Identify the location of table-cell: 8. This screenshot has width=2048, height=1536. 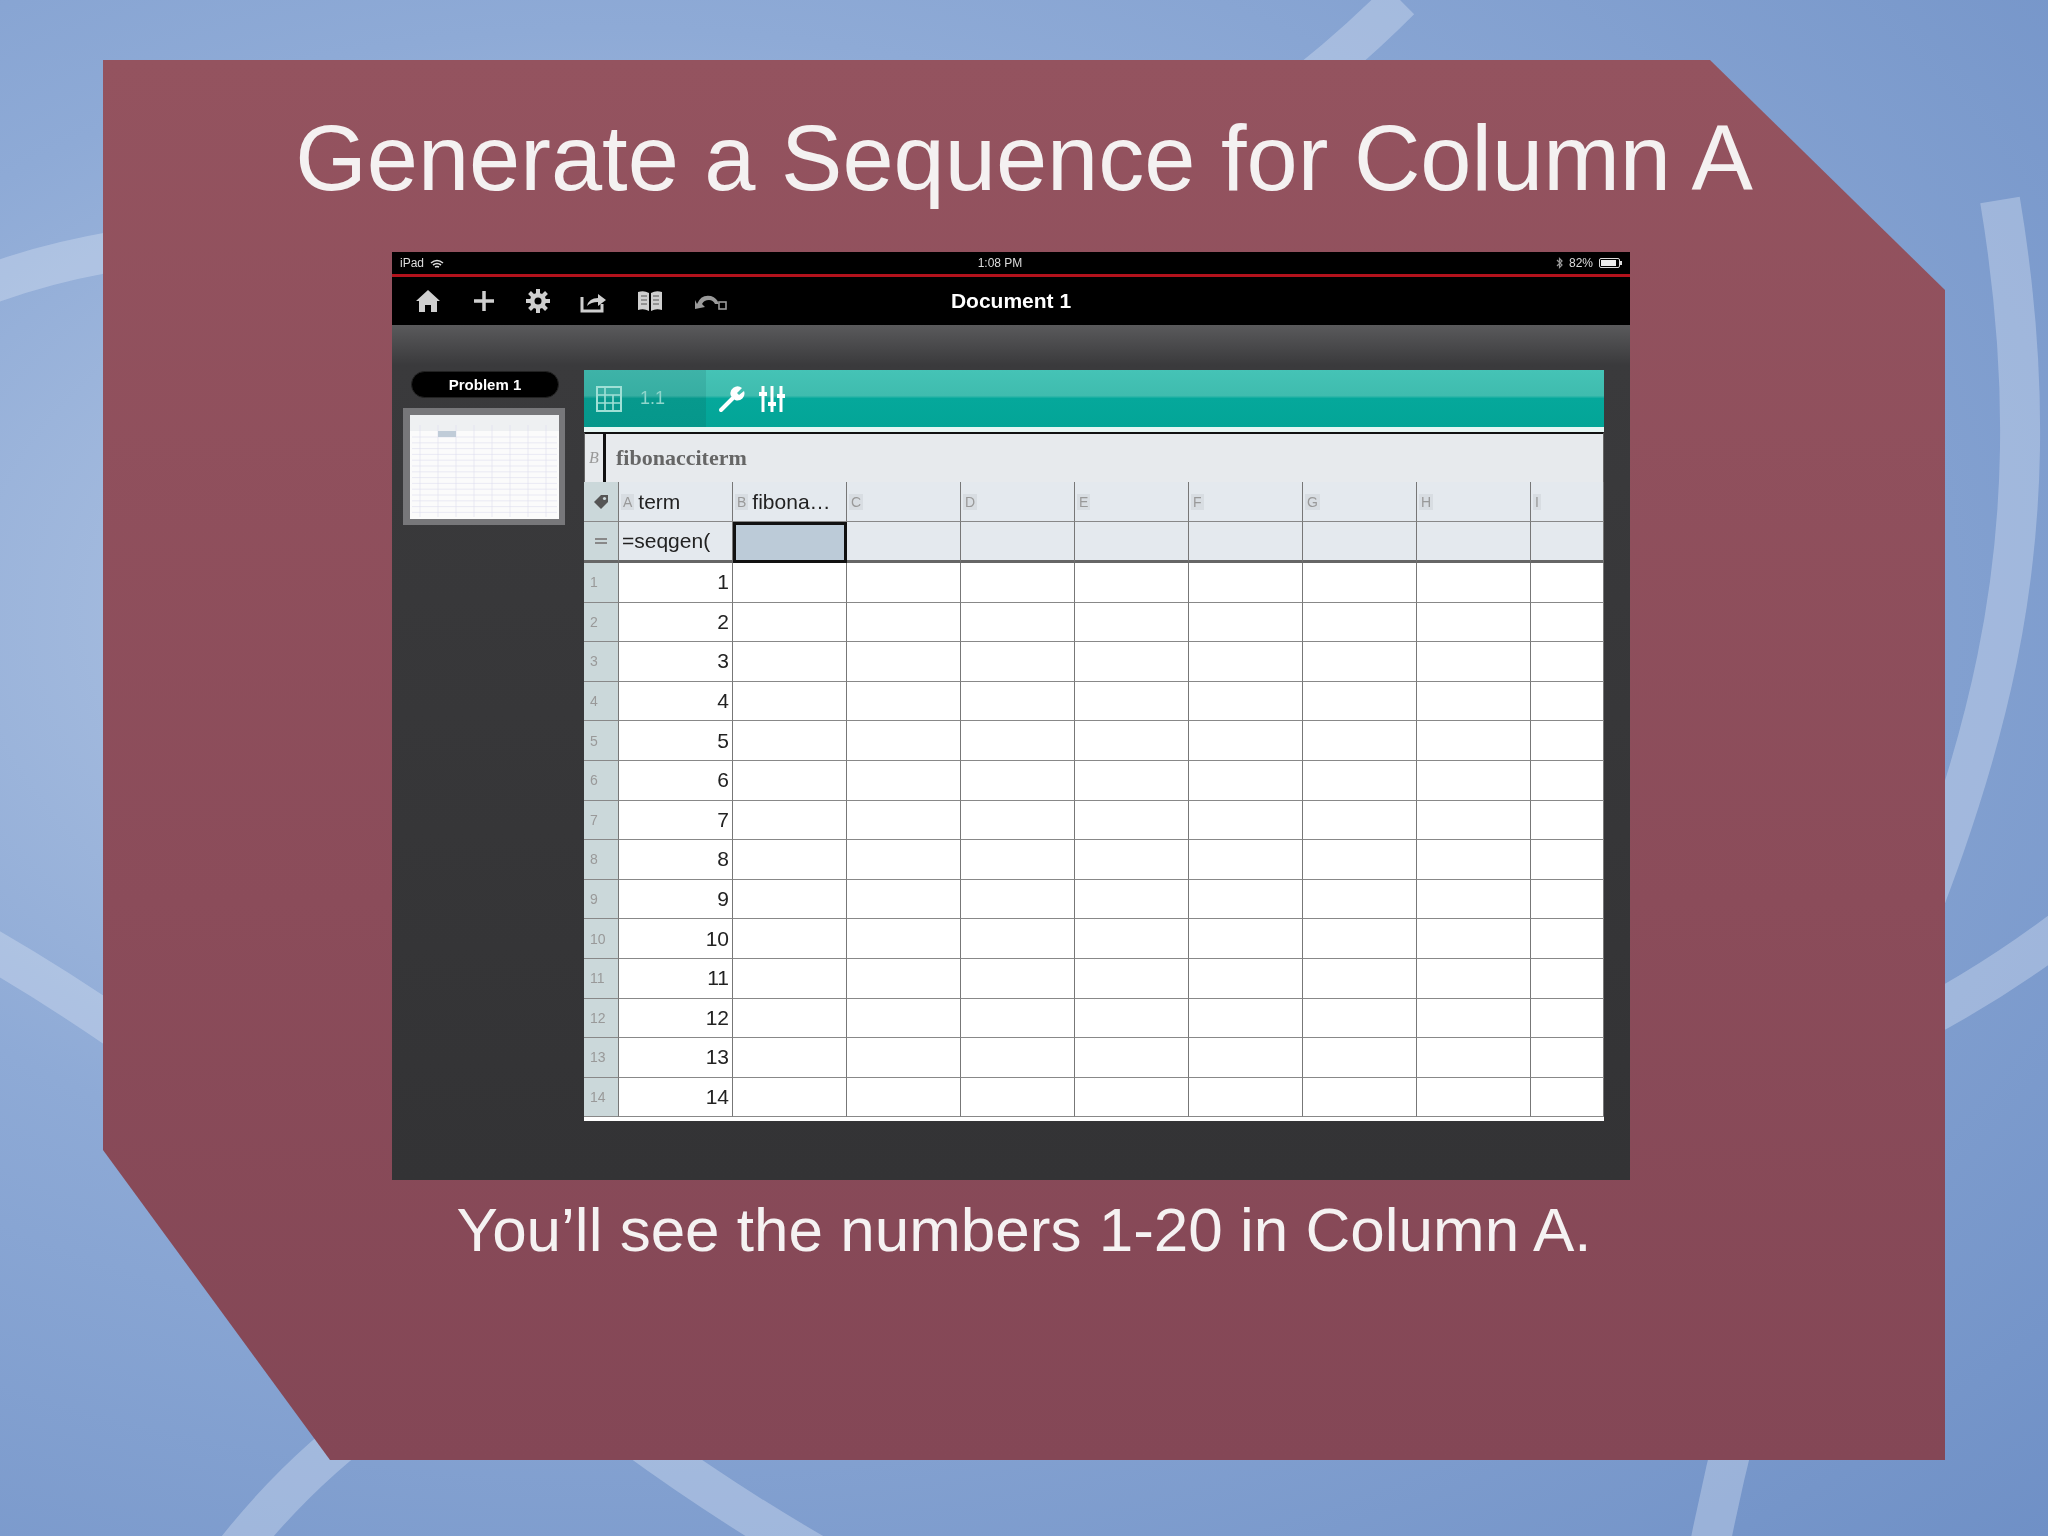
(676, 860).